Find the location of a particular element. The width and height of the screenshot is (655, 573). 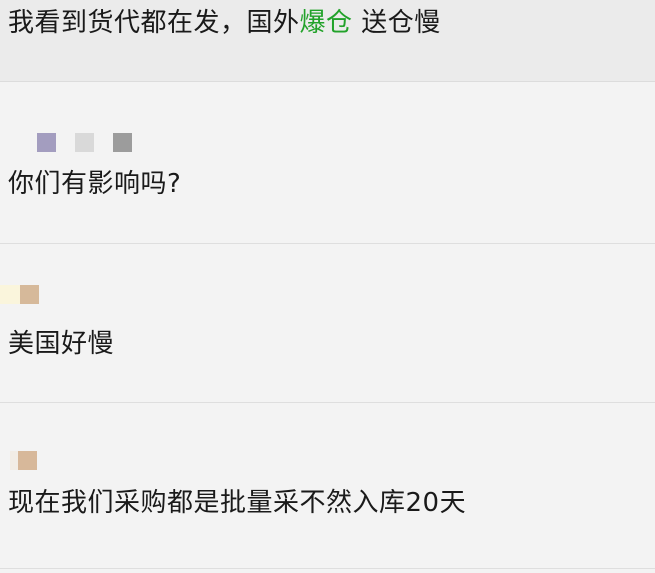

message-text: 现在我们采购都是批量采不然入库20天 is located at coordinates (237, 503).